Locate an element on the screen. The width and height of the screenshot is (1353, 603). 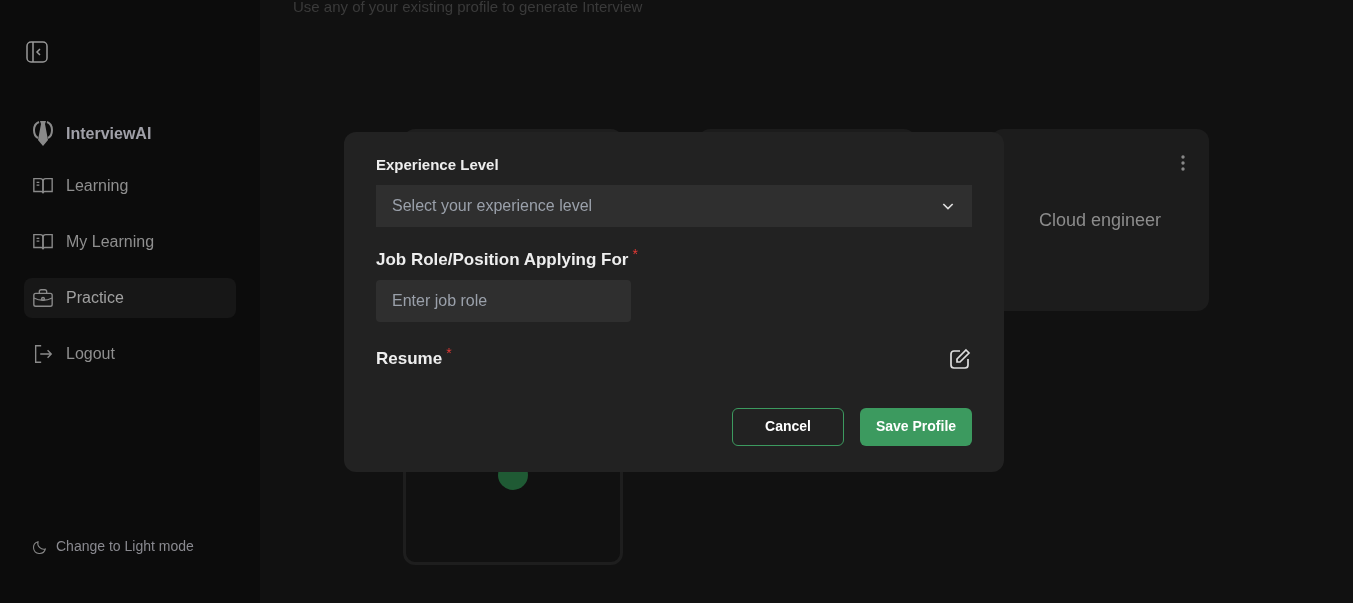
field-label: Resume is located at coordinates (409, 359).